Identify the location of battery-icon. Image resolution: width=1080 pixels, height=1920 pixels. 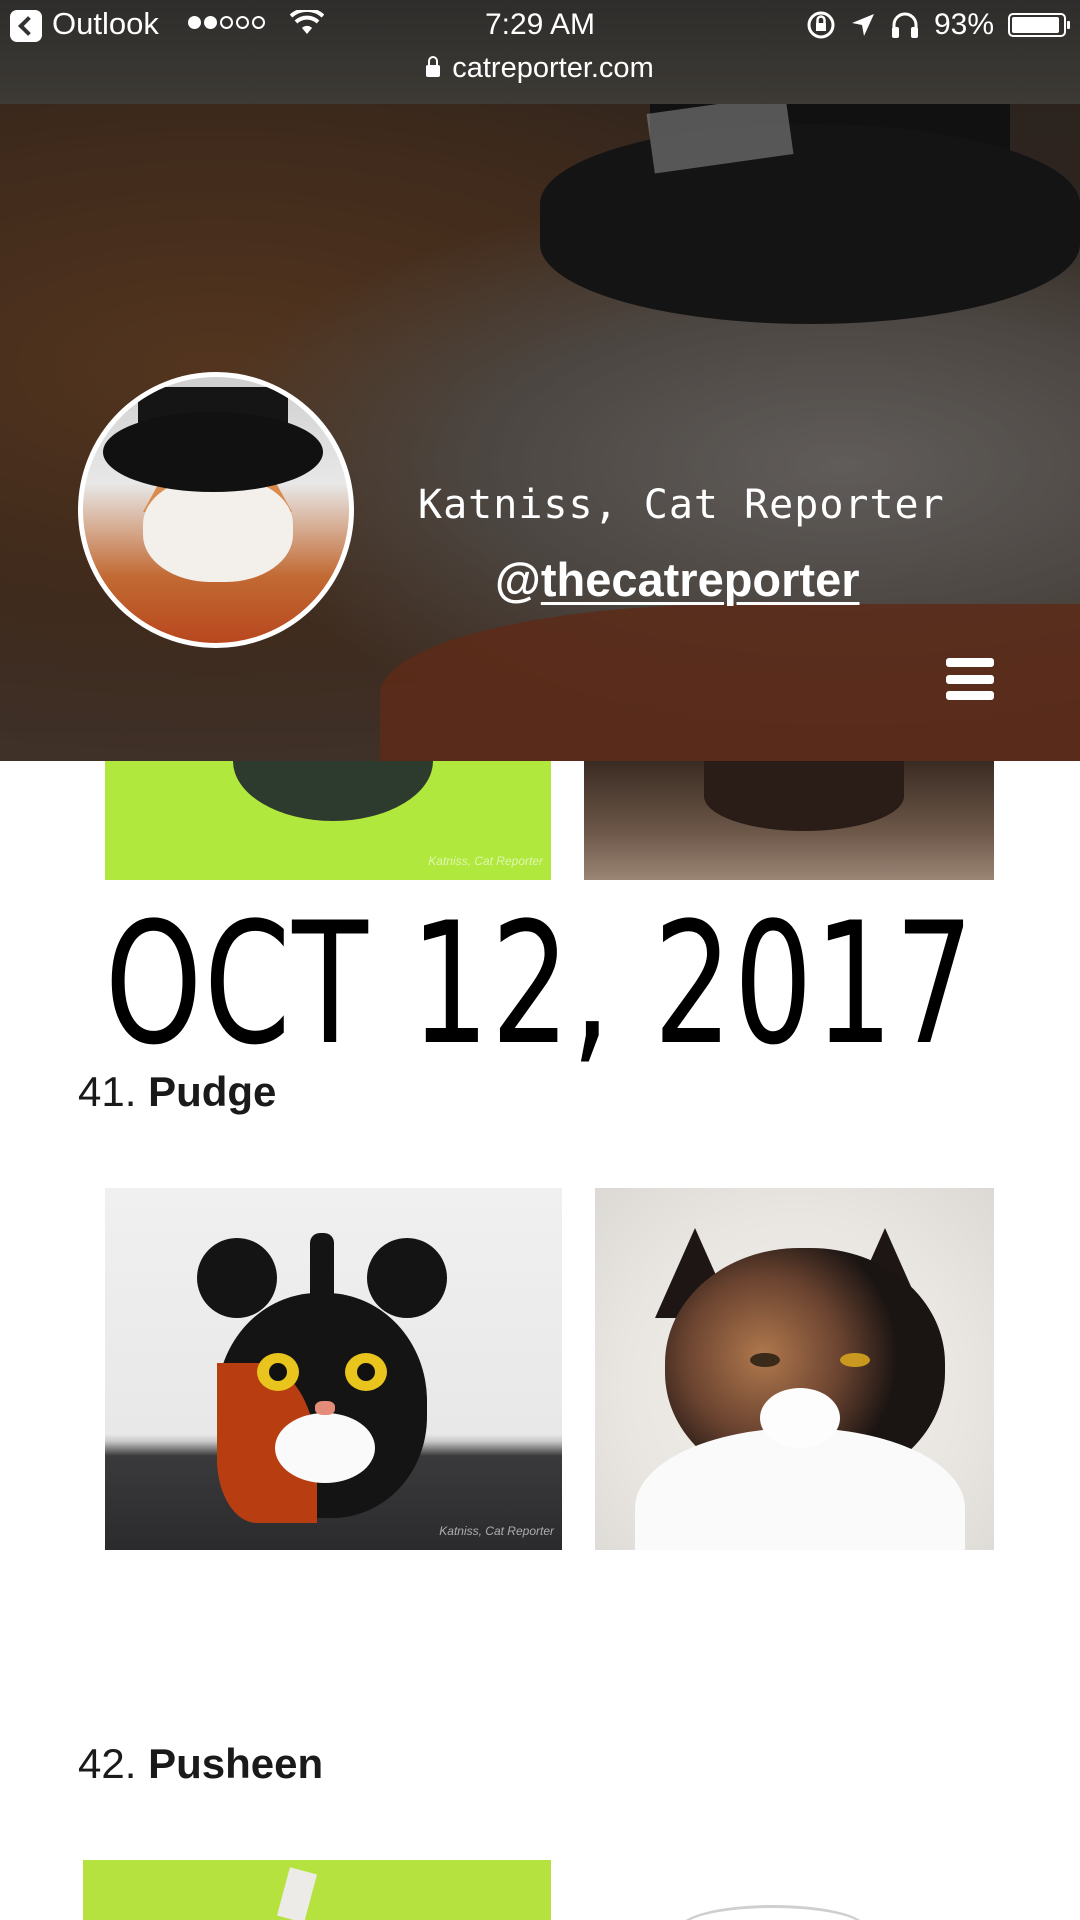
(1039, 25).